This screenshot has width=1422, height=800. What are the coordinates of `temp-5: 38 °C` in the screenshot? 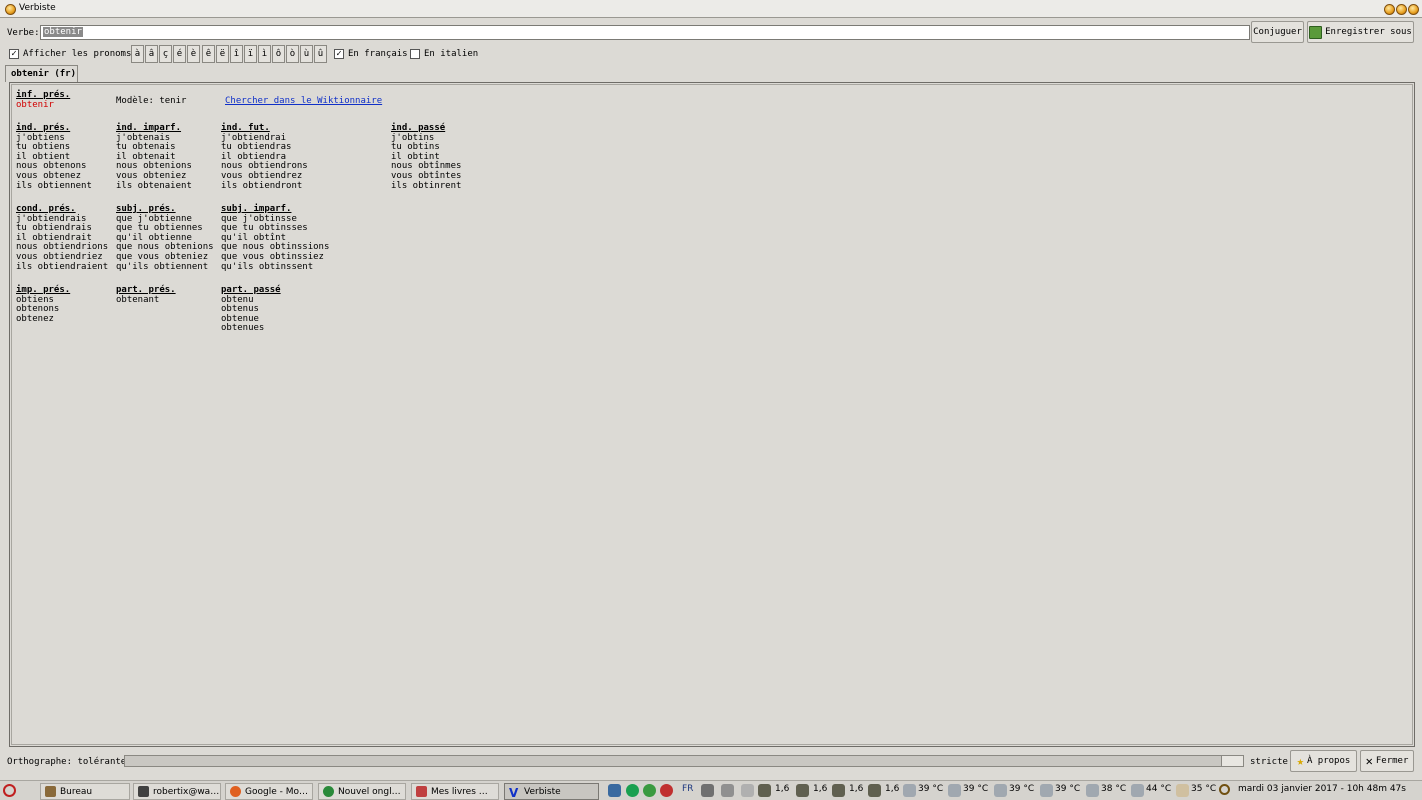 It's located at (1114, 789).